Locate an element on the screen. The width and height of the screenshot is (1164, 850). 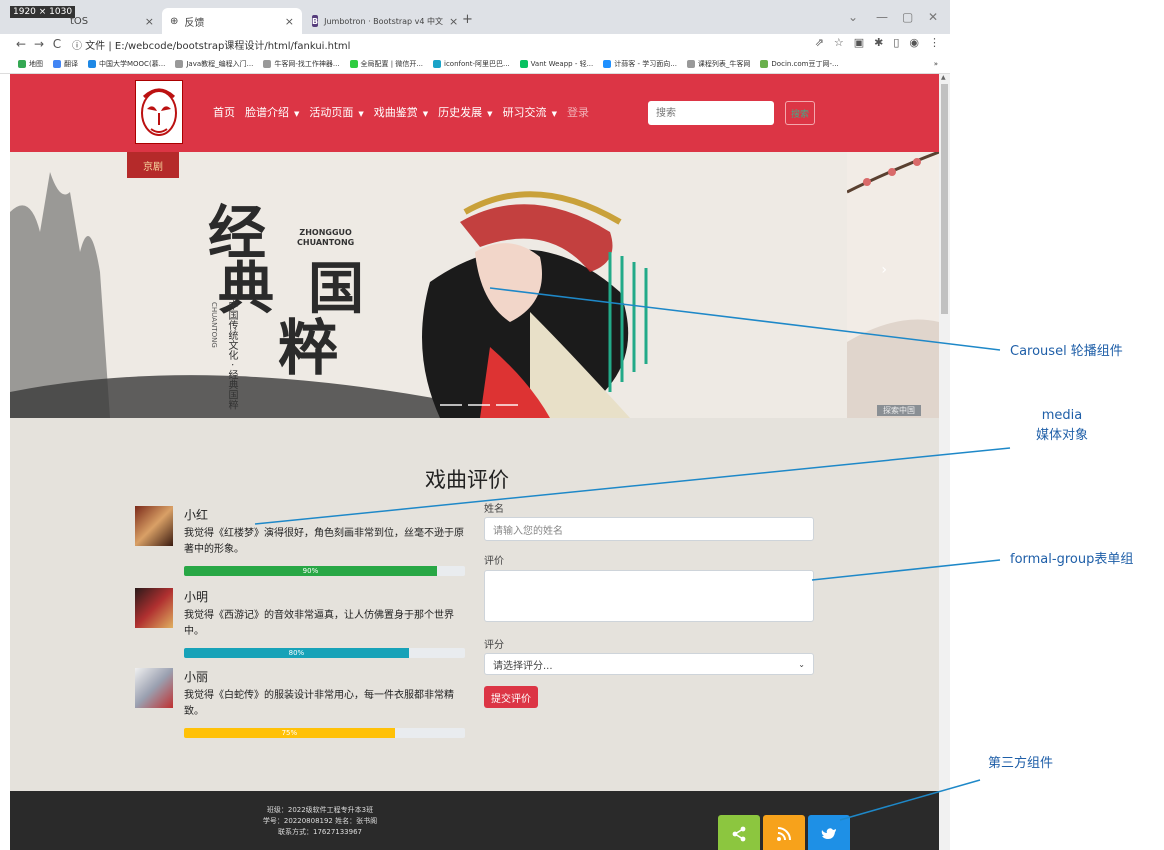
annotation-form-group: formal-group表单组 is located at coordinates (1072, 559).